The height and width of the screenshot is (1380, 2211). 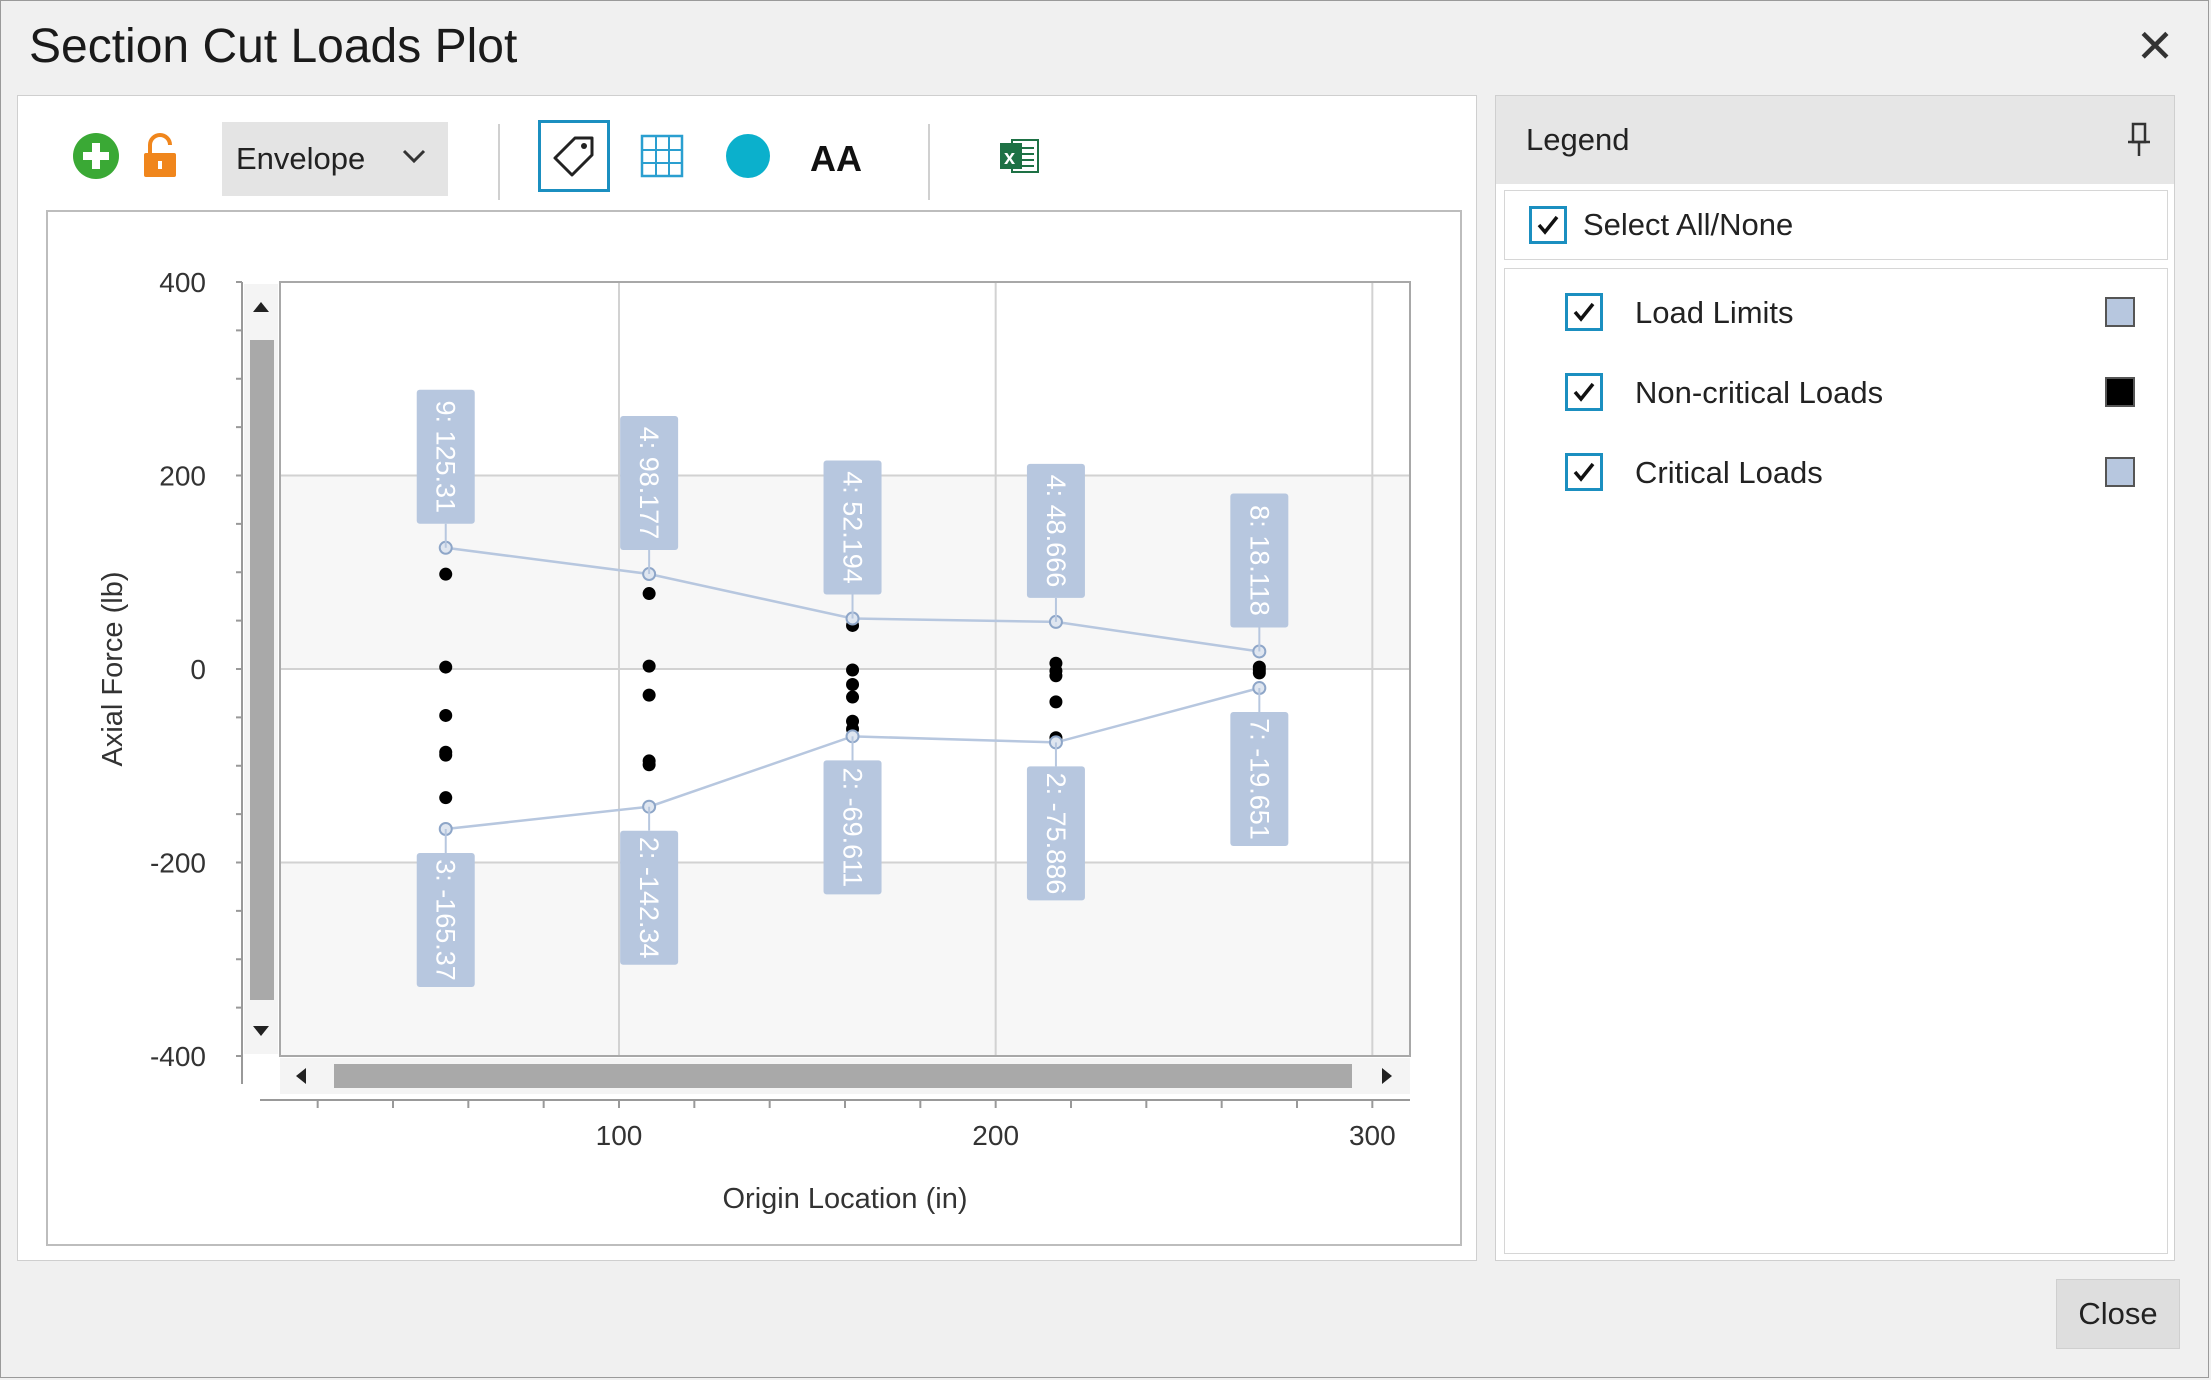 What do you see at coordinates (1729, 472) in the screenshot?
I see `legend-item-label: Critical Loads` at bounding box center [1729, 472].